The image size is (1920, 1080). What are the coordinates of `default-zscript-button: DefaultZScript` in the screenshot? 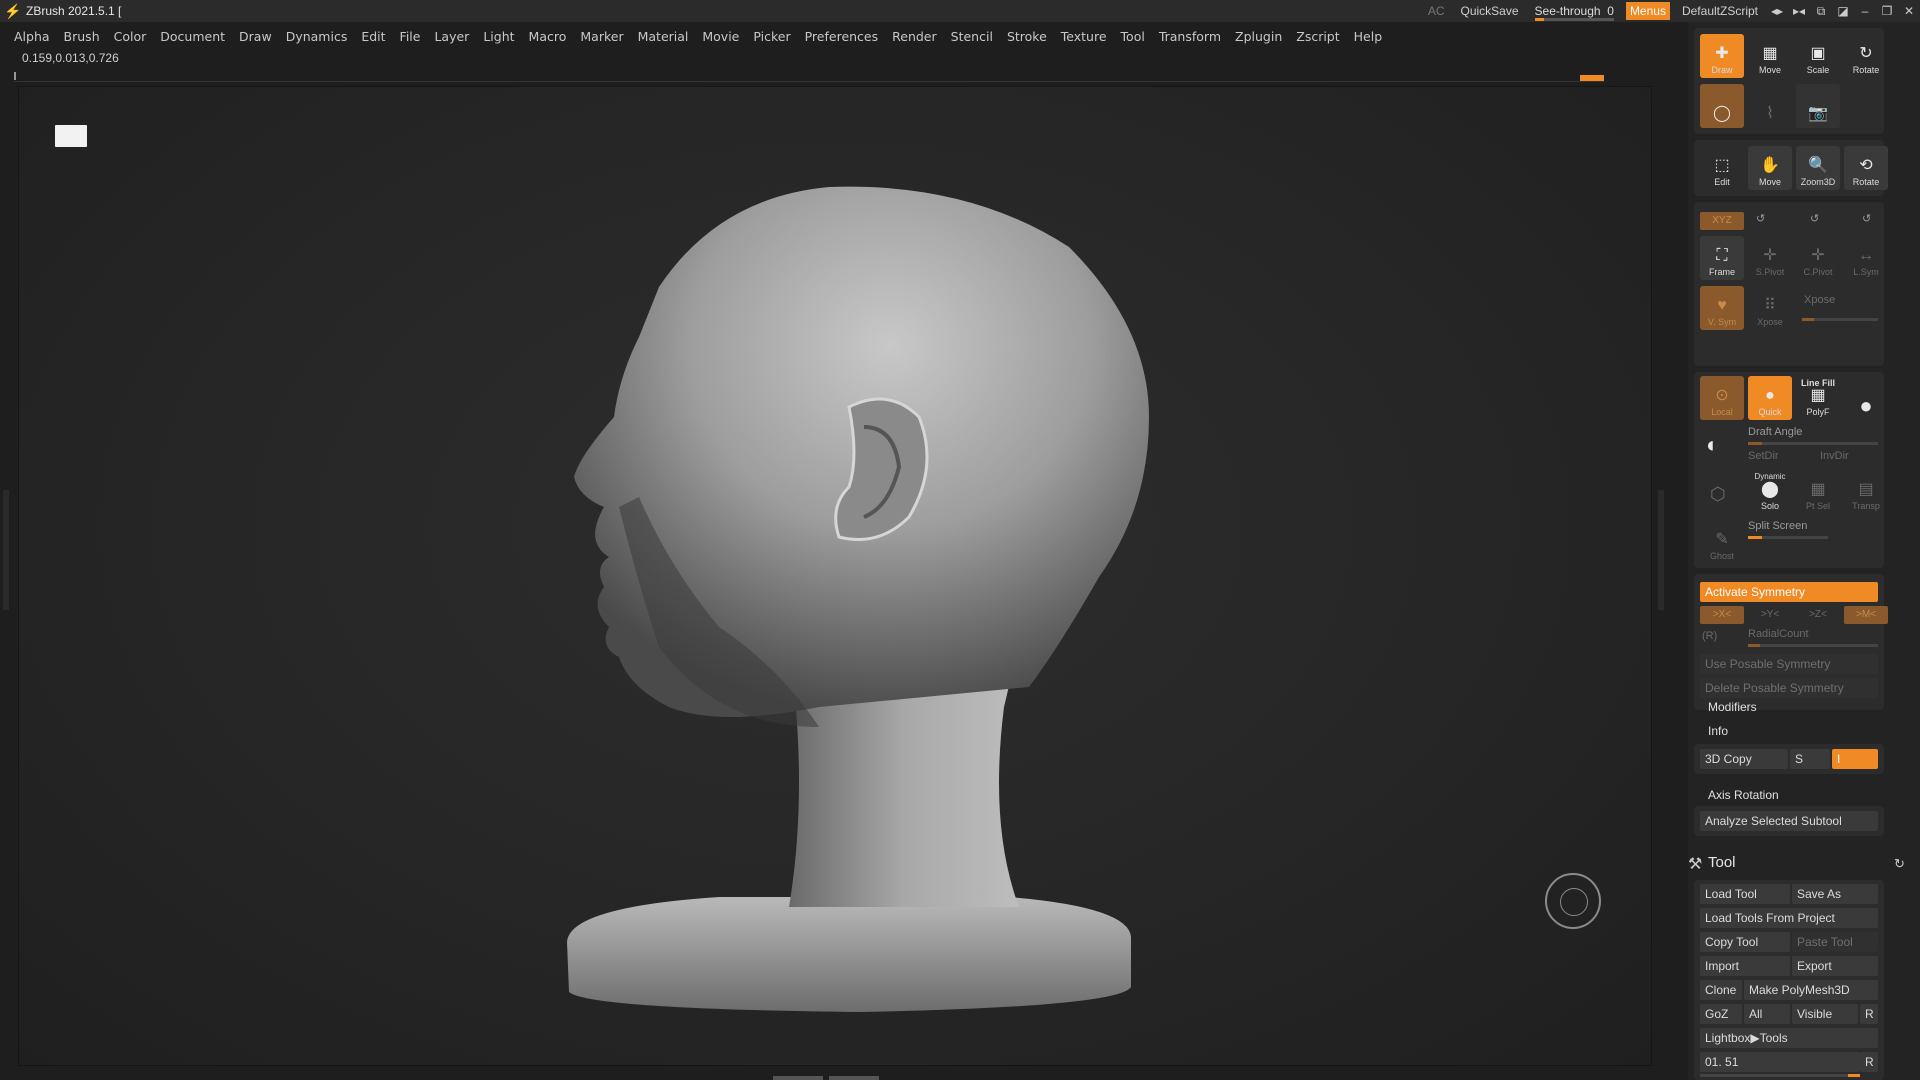 It's located at (1720, 11).